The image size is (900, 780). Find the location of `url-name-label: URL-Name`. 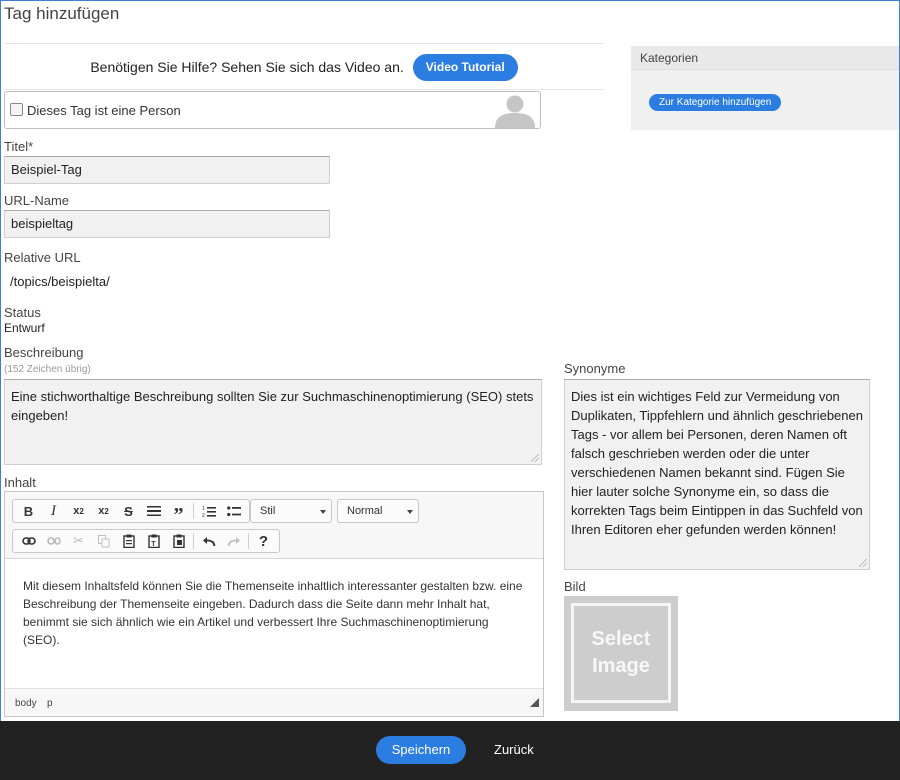

url-name-label: URL-Name is located at coordinates (37, 200).